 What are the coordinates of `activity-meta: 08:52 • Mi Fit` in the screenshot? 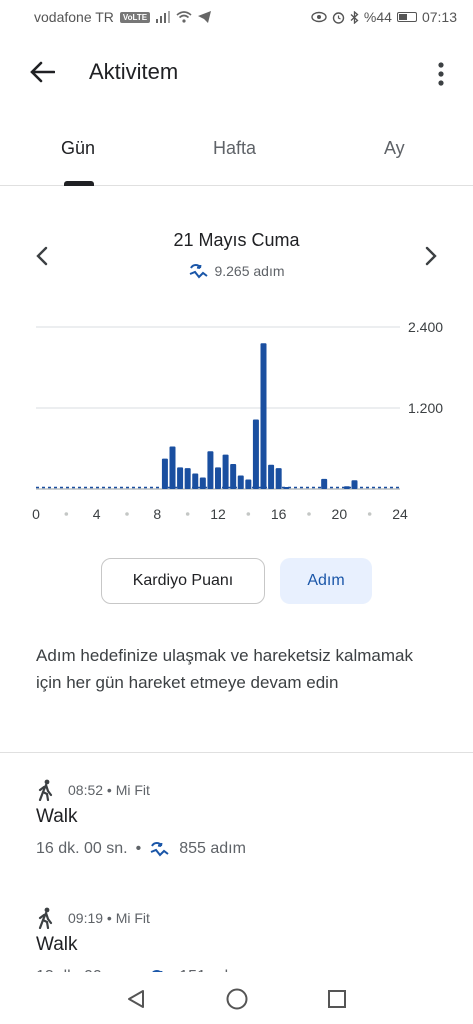 It's located at (246, 790).